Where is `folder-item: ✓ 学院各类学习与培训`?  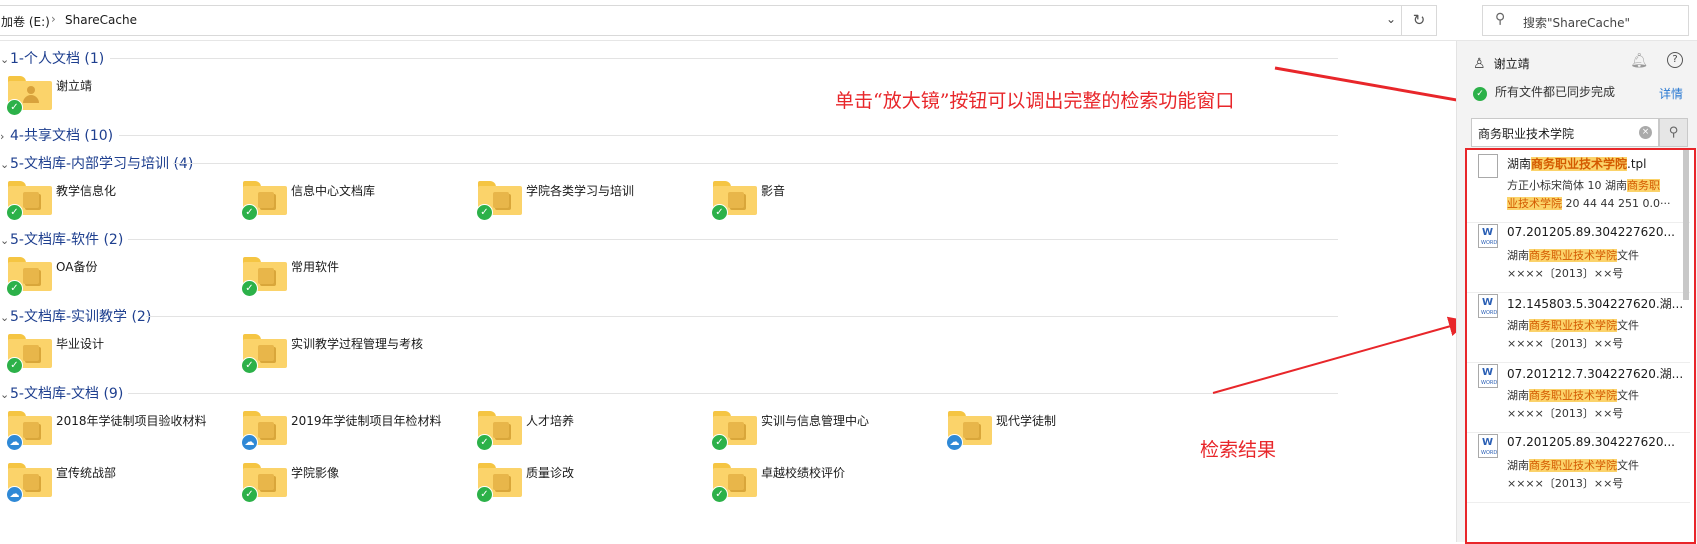 folder-item: ✓ 学院各类学习与培训 is located at coordinates (585, 206).